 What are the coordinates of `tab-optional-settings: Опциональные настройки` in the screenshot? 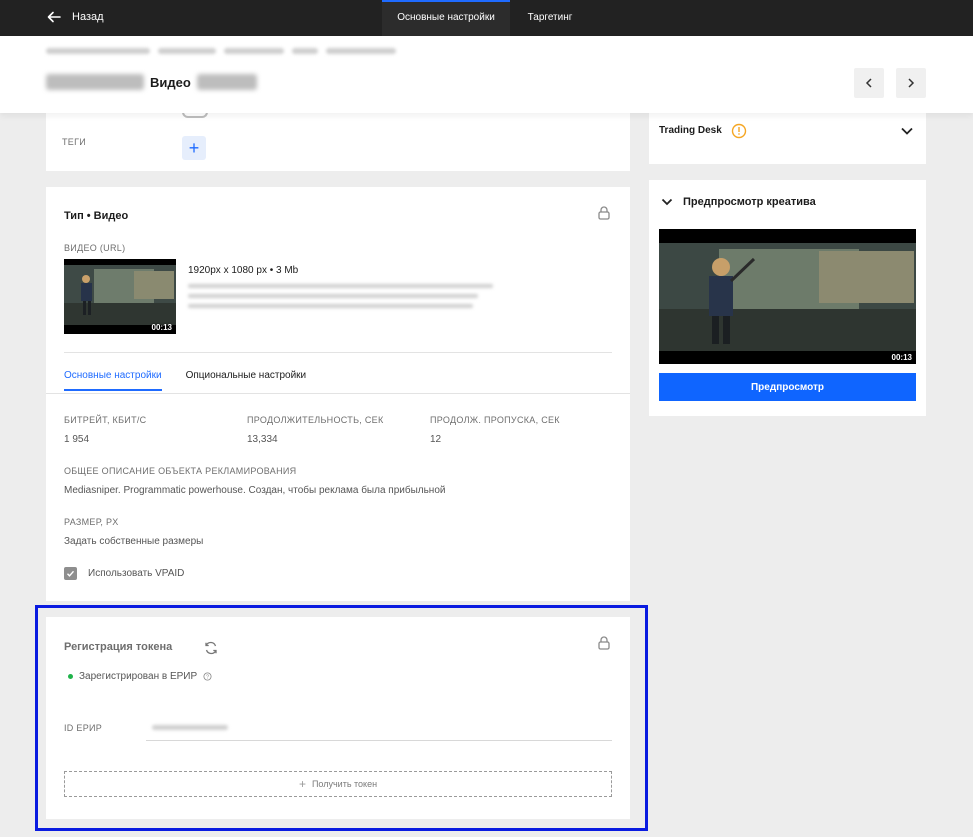 It's located at (246, 380).